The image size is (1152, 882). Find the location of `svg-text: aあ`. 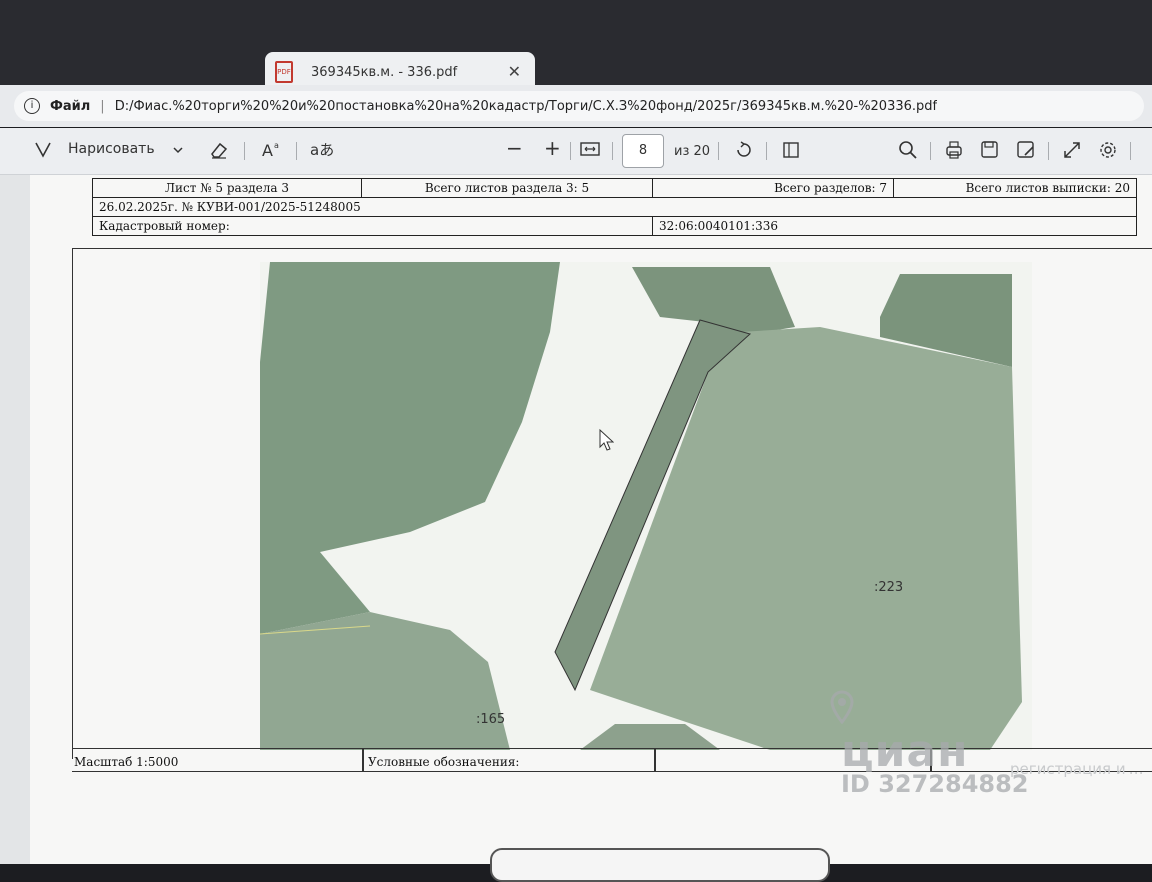

svg-text: aあ is located at coordinates (322, 150).